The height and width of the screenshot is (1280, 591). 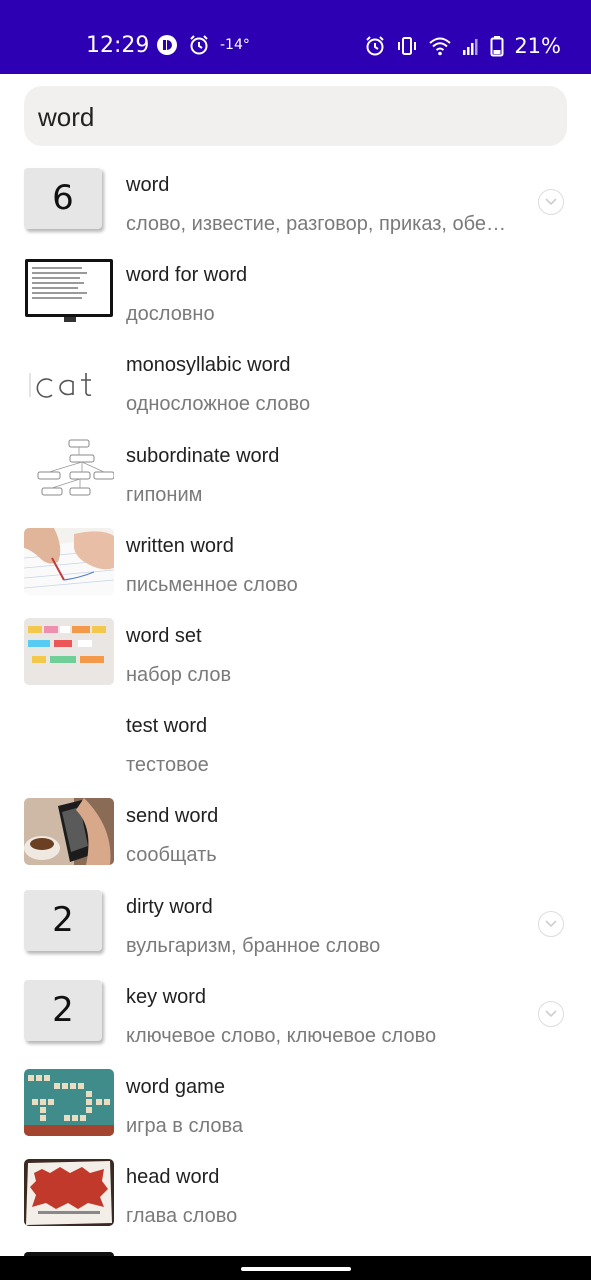 I want to click on item-translation: письменное слово, so click(x=212, y=584).